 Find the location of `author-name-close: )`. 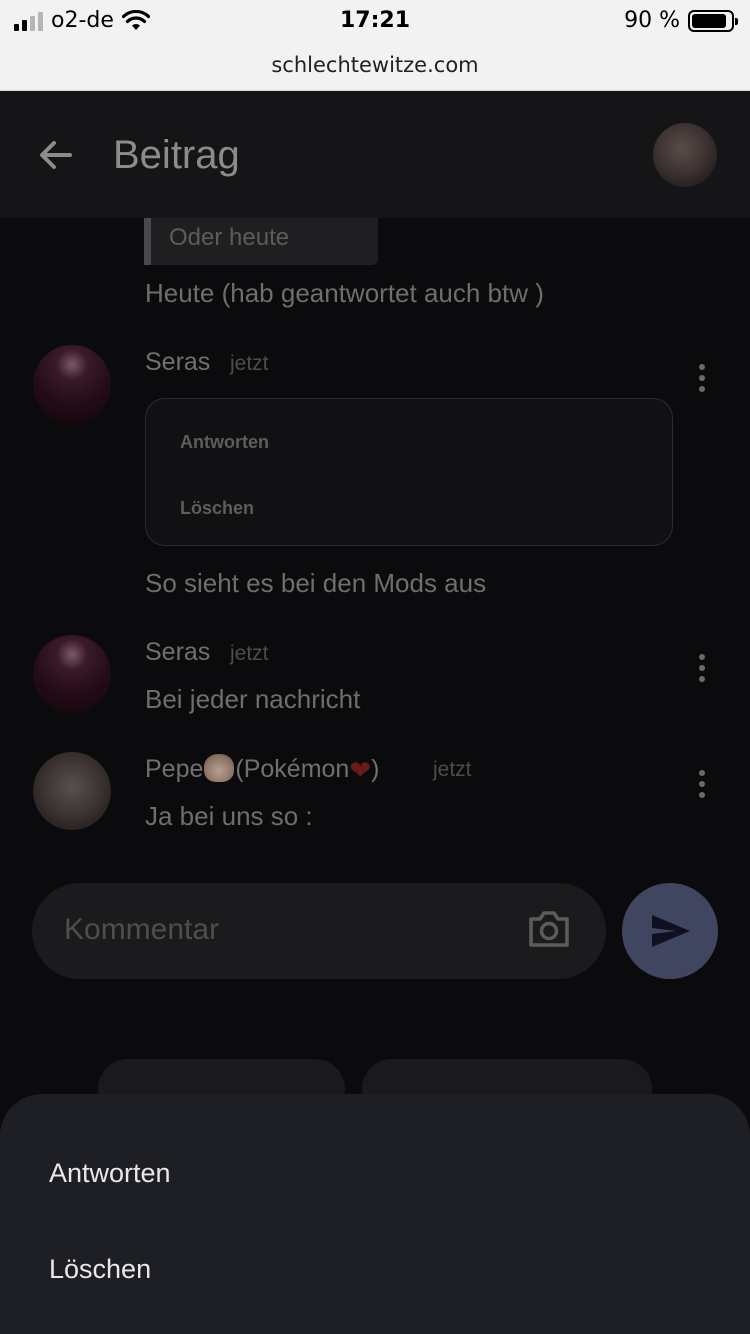

author-name-close: ) is located at coordinates (375, 769).